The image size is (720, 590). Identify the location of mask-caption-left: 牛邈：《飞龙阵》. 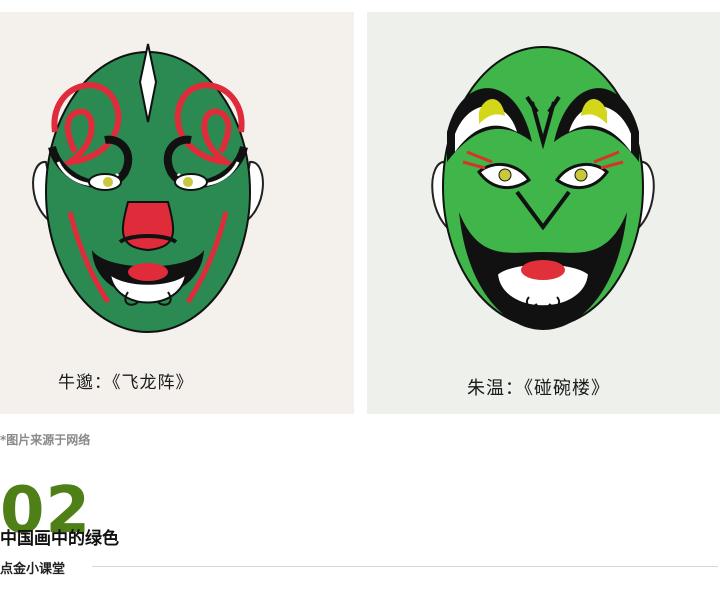
(126, 383).